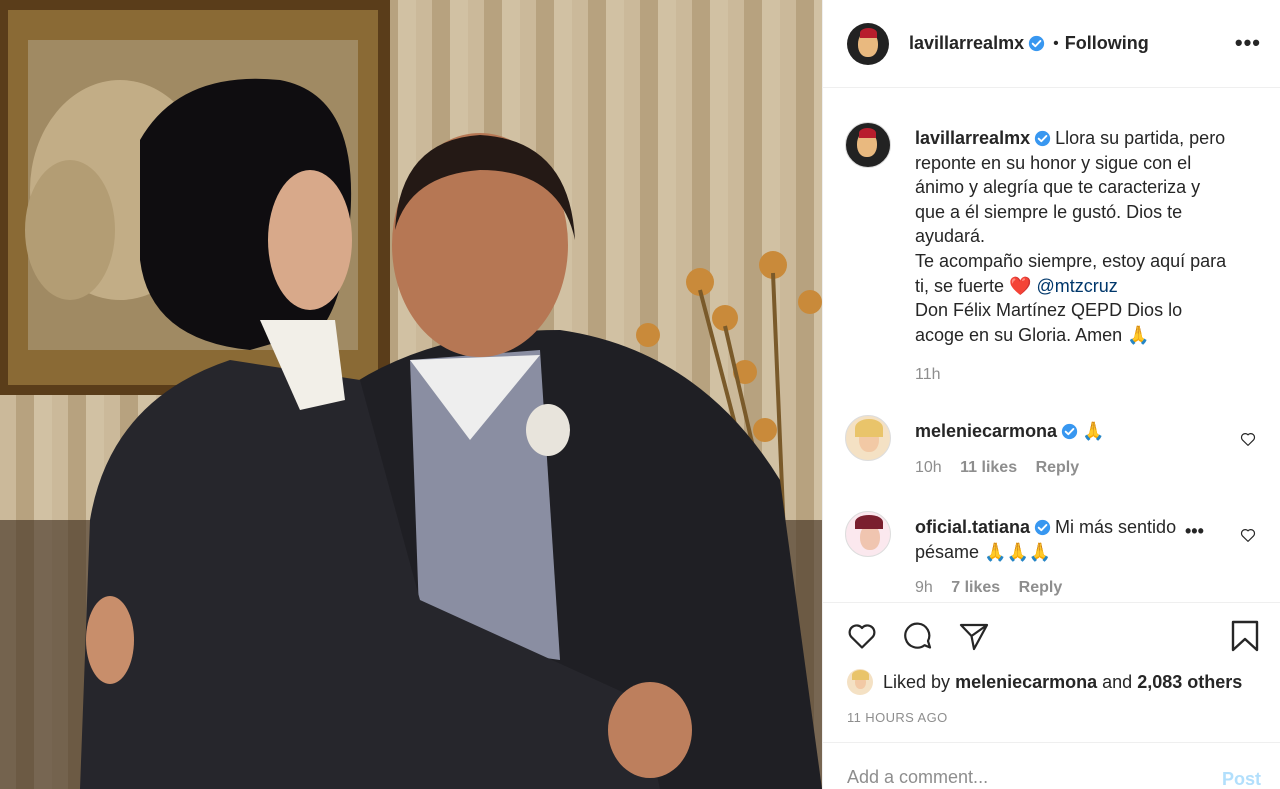 This screenshot has height=789, width=1280. I want to click on liked-by-prefix: Liked by, so click(917, 681).